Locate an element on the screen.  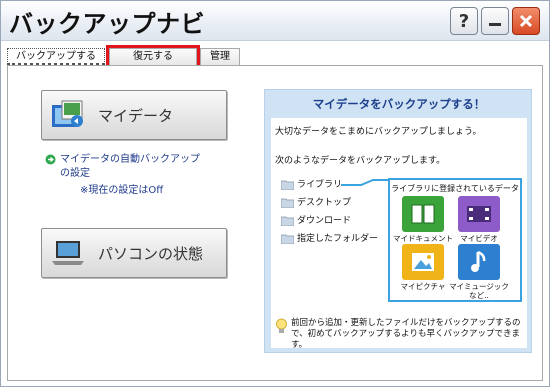
folder-label: ダウンロード is located at coordinates (324, 221).